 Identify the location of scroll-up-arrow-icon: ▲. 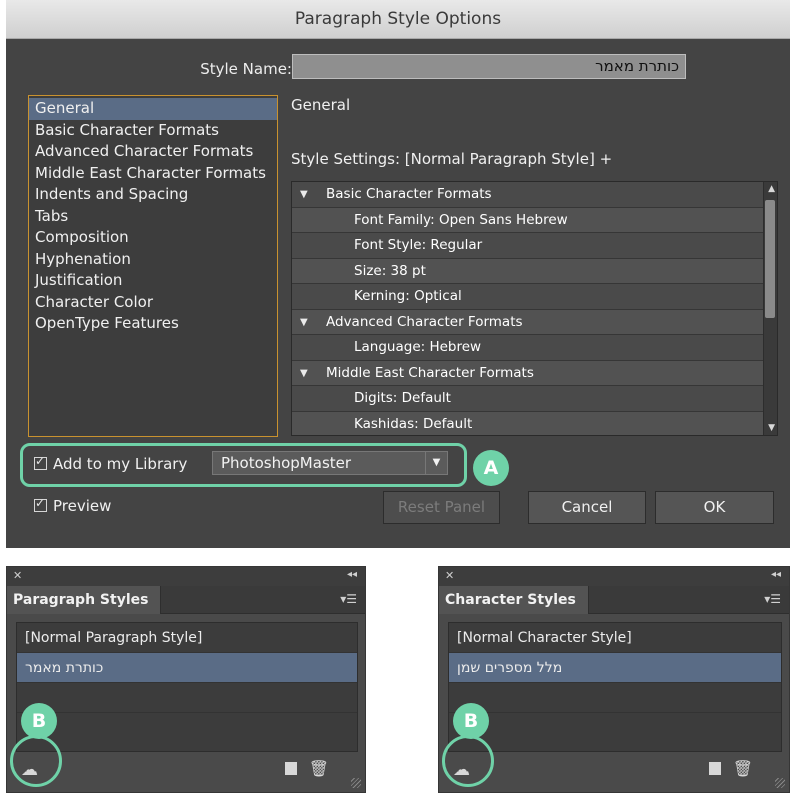
(771, 189).